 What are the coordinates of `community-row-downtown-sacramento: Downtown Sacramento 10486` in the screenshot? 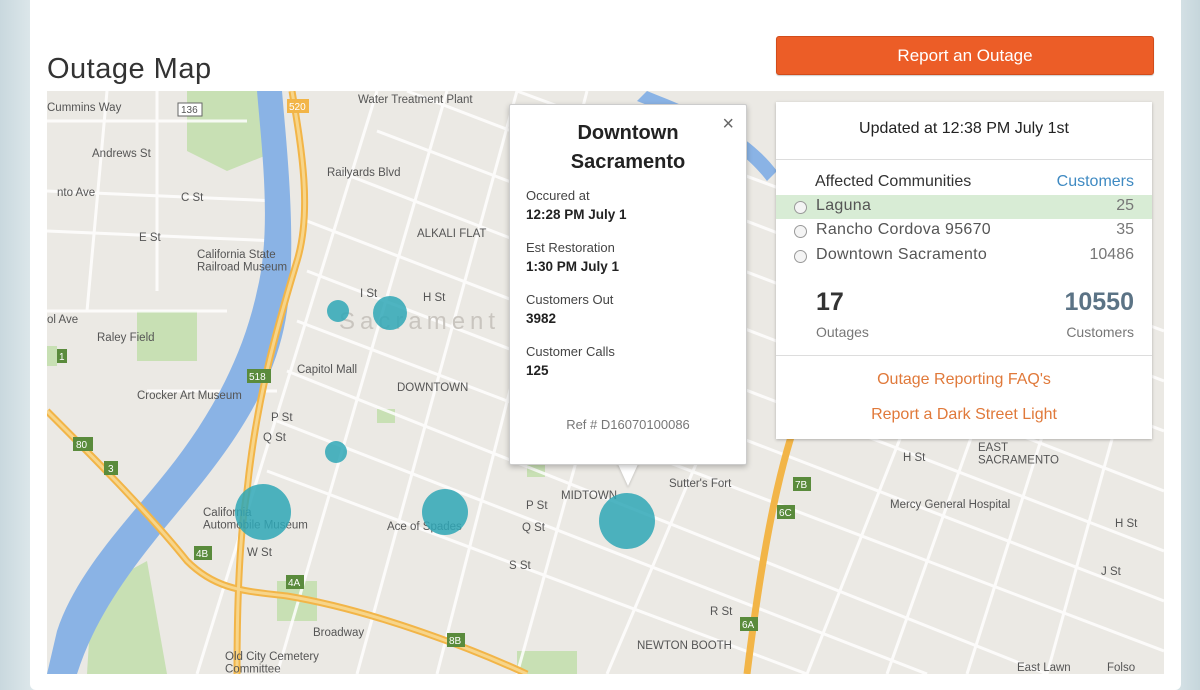 It's located at (964, 256).